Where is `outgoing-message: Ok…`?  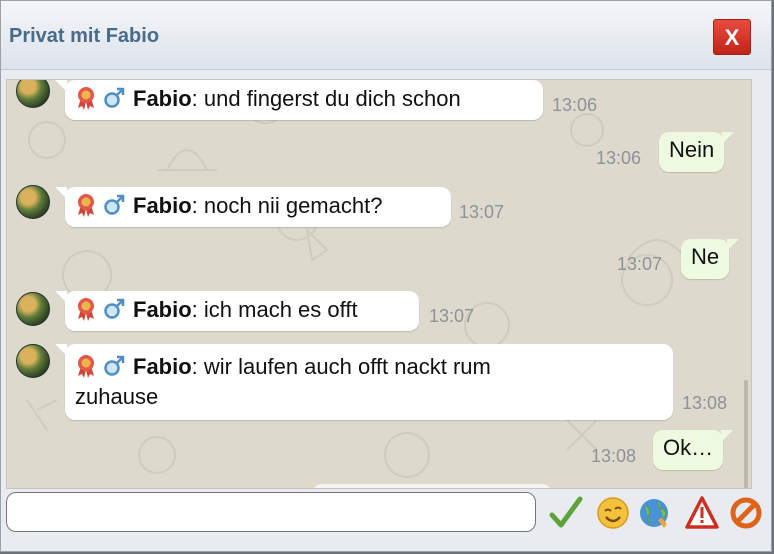
outgoing-message: Ok… is located at coordinates (693, 450).